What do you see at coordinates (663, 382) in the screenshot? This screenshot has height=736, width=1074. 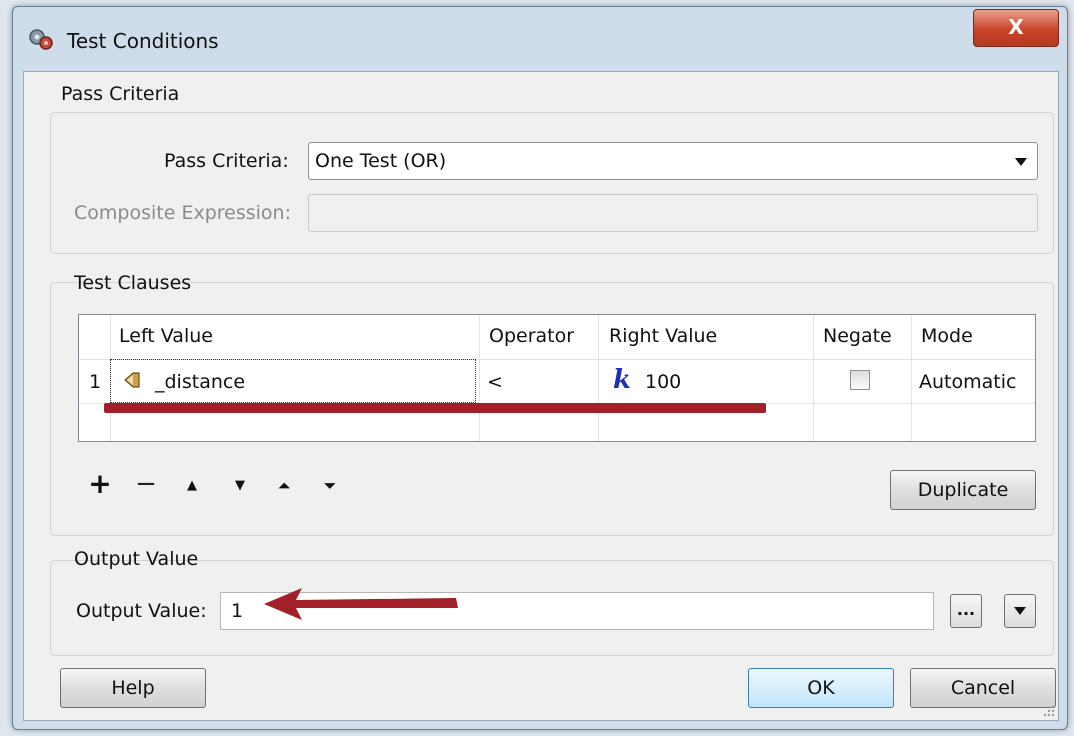 I see `right-value-cell: 100` at bounding box center [663, 382].